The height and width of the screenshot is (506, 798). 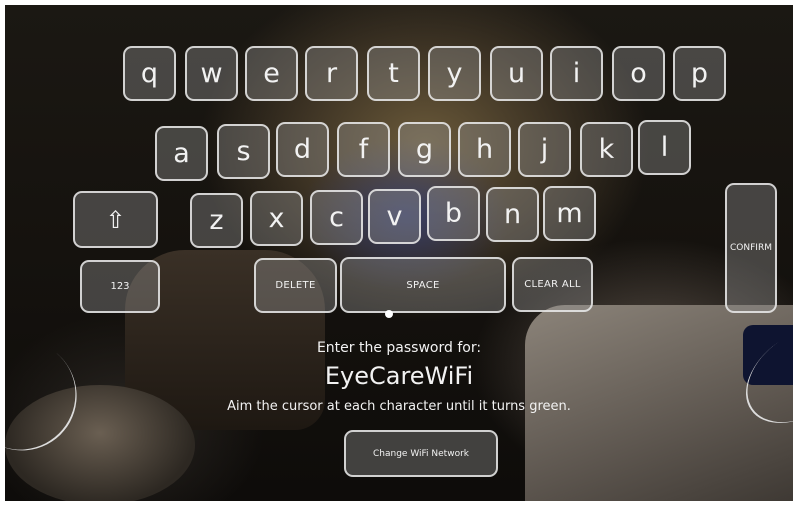 I want to click on space-key: SPACE, so click(x=423, y=285).